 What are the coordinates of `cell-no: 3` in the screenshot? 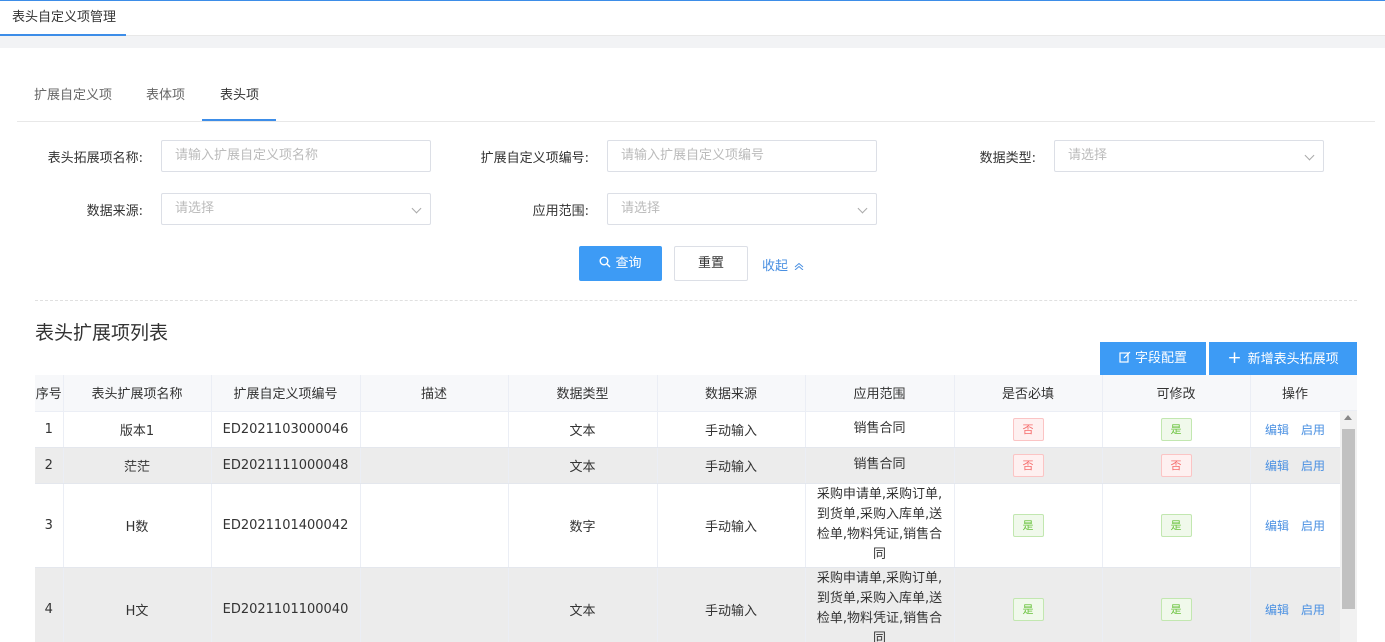 It's located at (49, 525).